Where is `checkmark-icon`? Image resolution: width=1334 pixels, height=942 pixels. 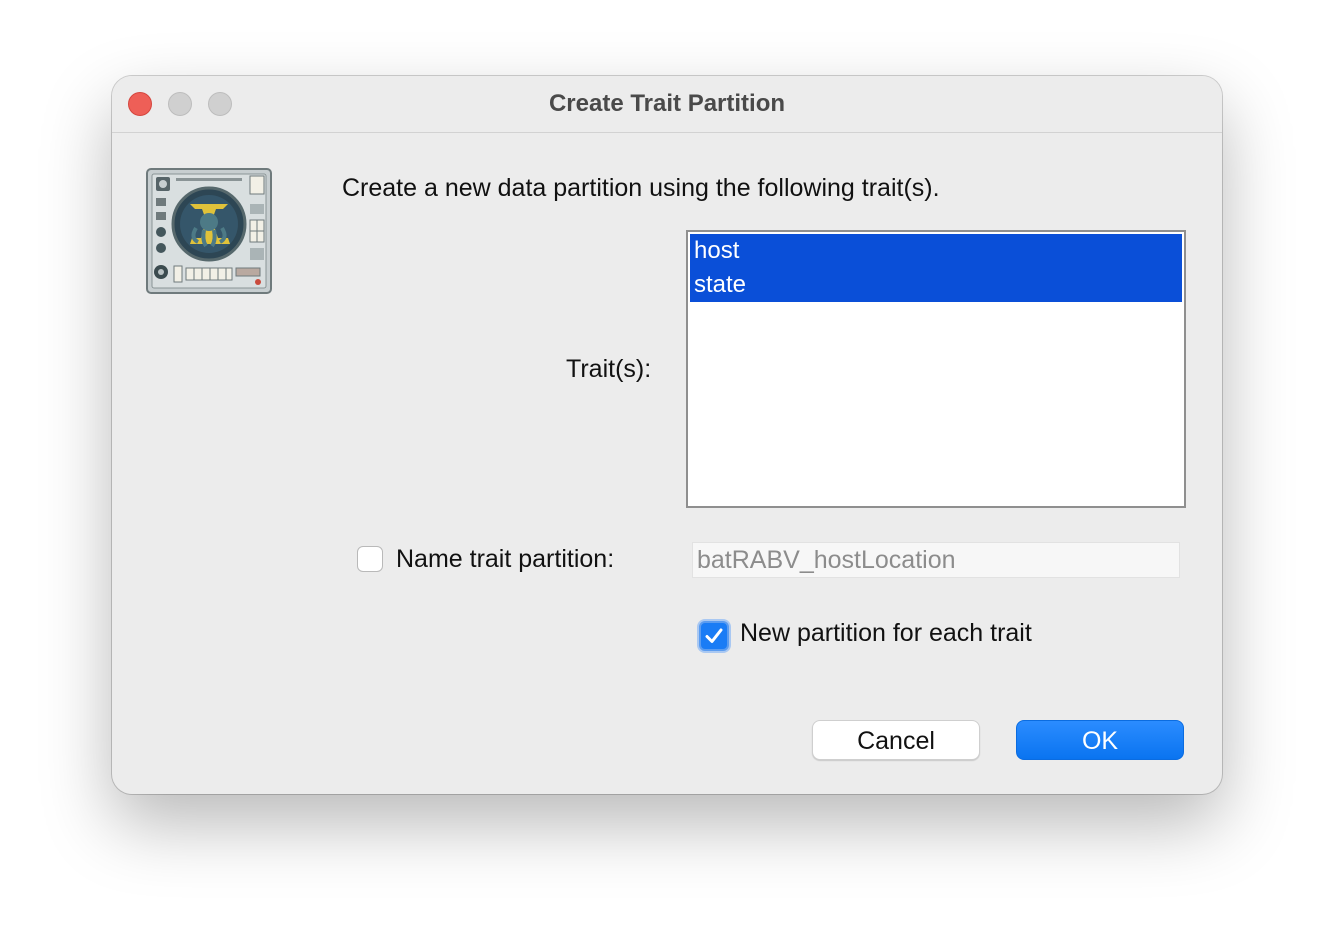 checkmark-icon is located at coordinates (714, 635).